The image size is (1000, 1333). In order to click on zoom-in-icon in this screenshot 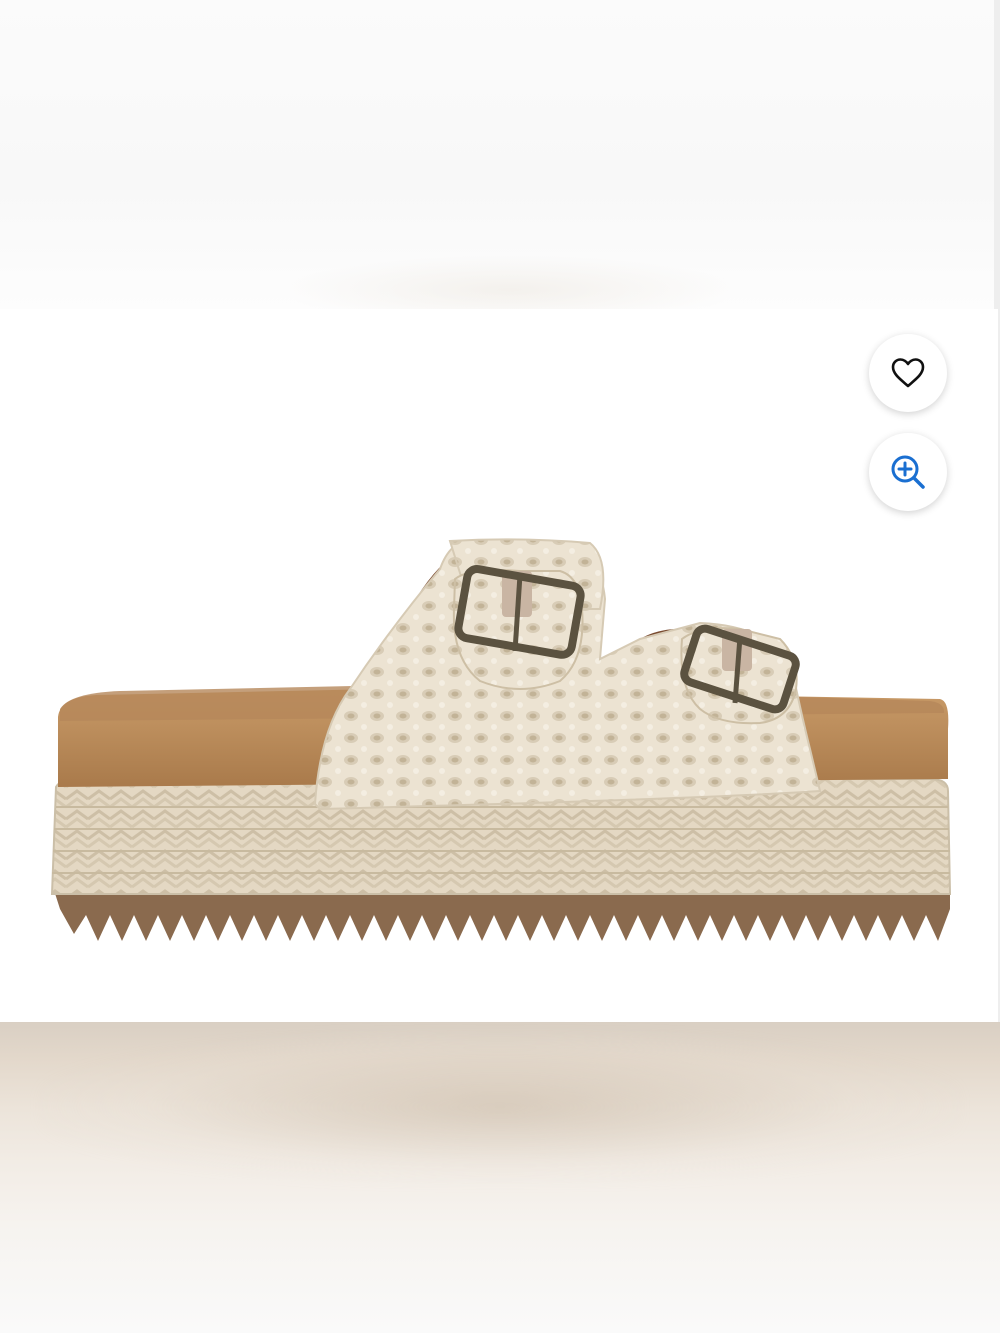, I will do `click(908, 472)`.